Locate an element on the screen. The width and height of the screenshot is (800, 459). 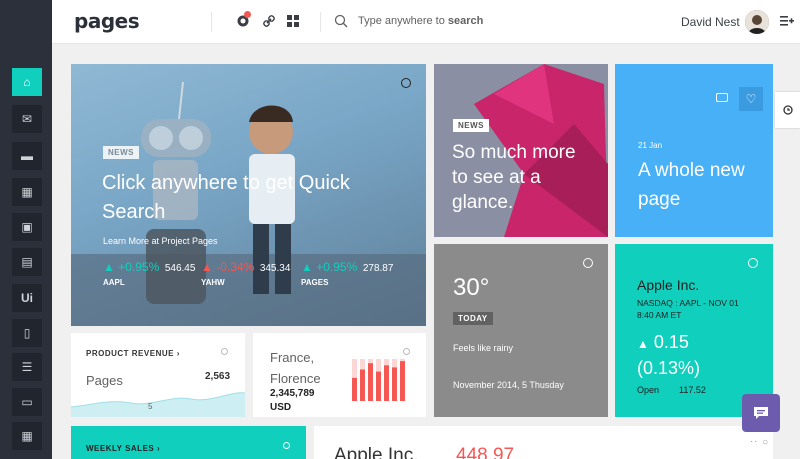
sidebar-item-window: ▭ is located at coordinates (27, 402).